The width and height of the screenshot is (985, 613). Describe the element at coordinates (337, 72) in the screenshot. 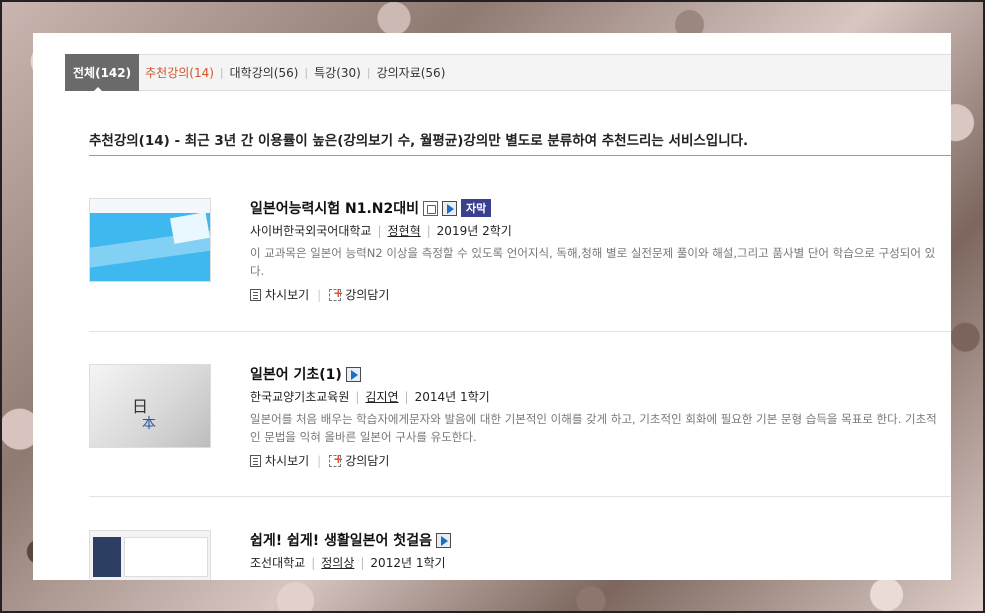

I see `tab-special: 특강(30)` at that location.